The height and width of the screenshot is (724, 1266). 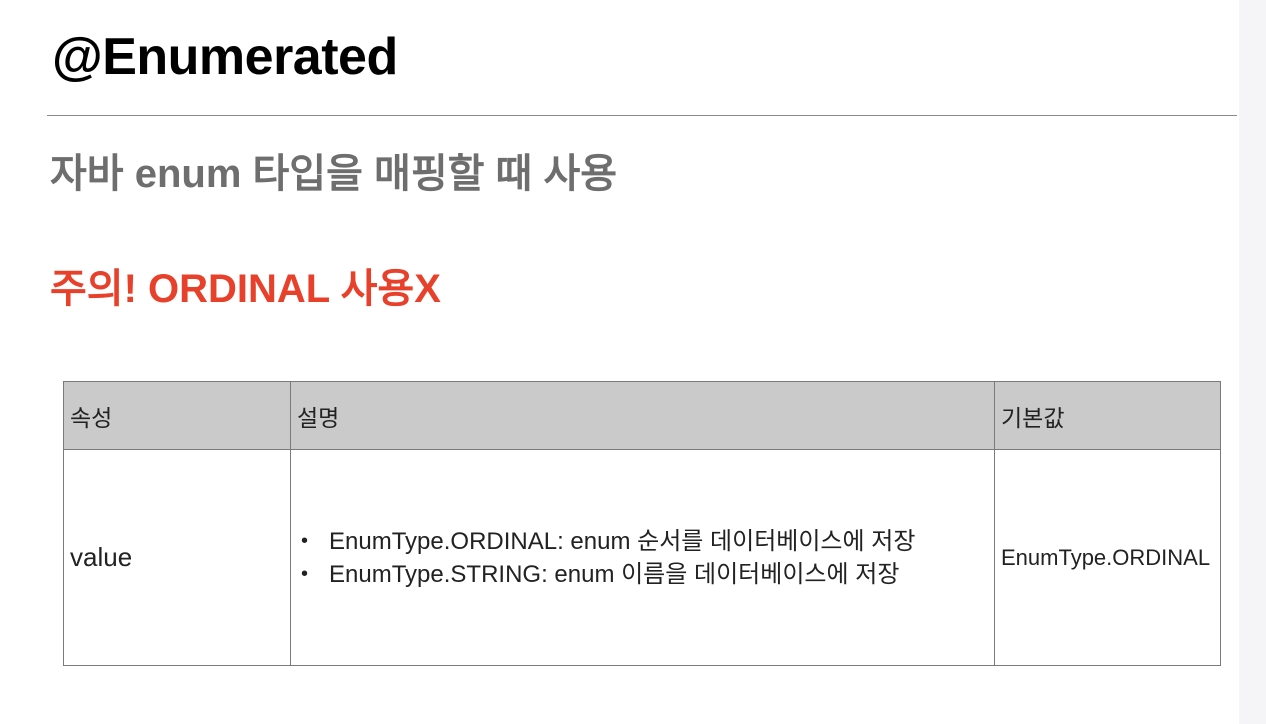 I want to click on list-item-text: EnumType.ORDINAL: enum 순서를 데이터베이스에 저장, so click(x=622, y=541).